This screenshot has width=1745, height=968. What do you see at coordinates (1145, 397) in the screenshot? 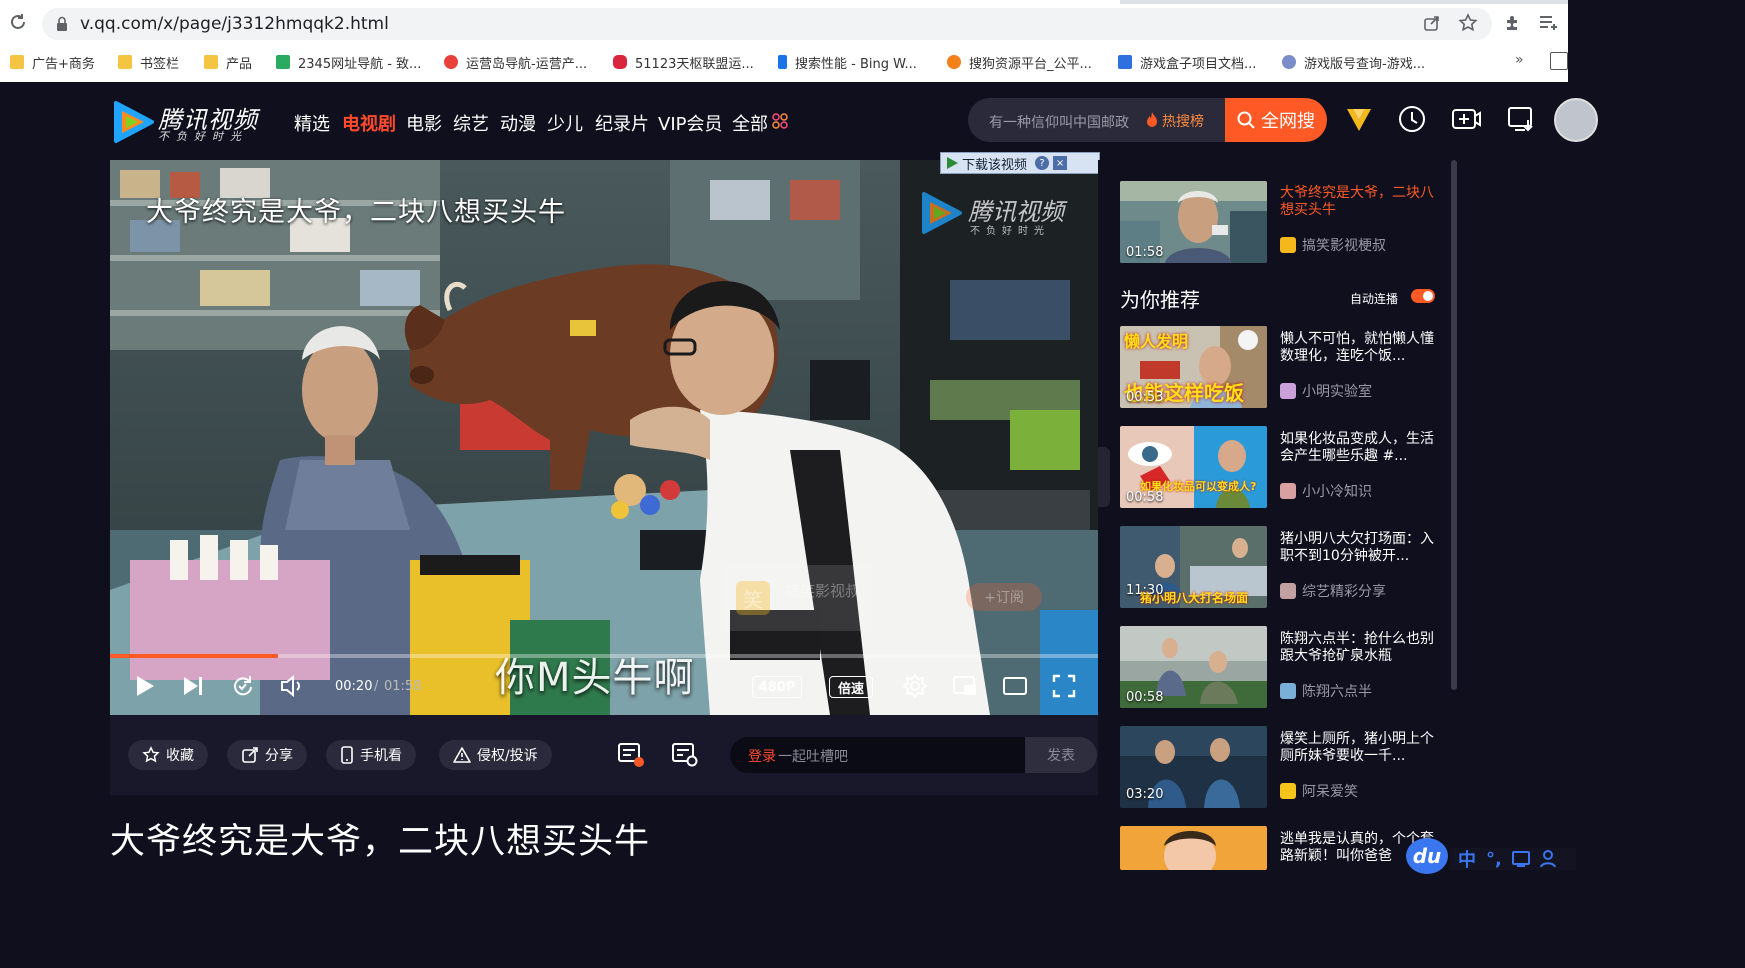
I see `video-duration: 00:53` at bounding box center [1145, 397].